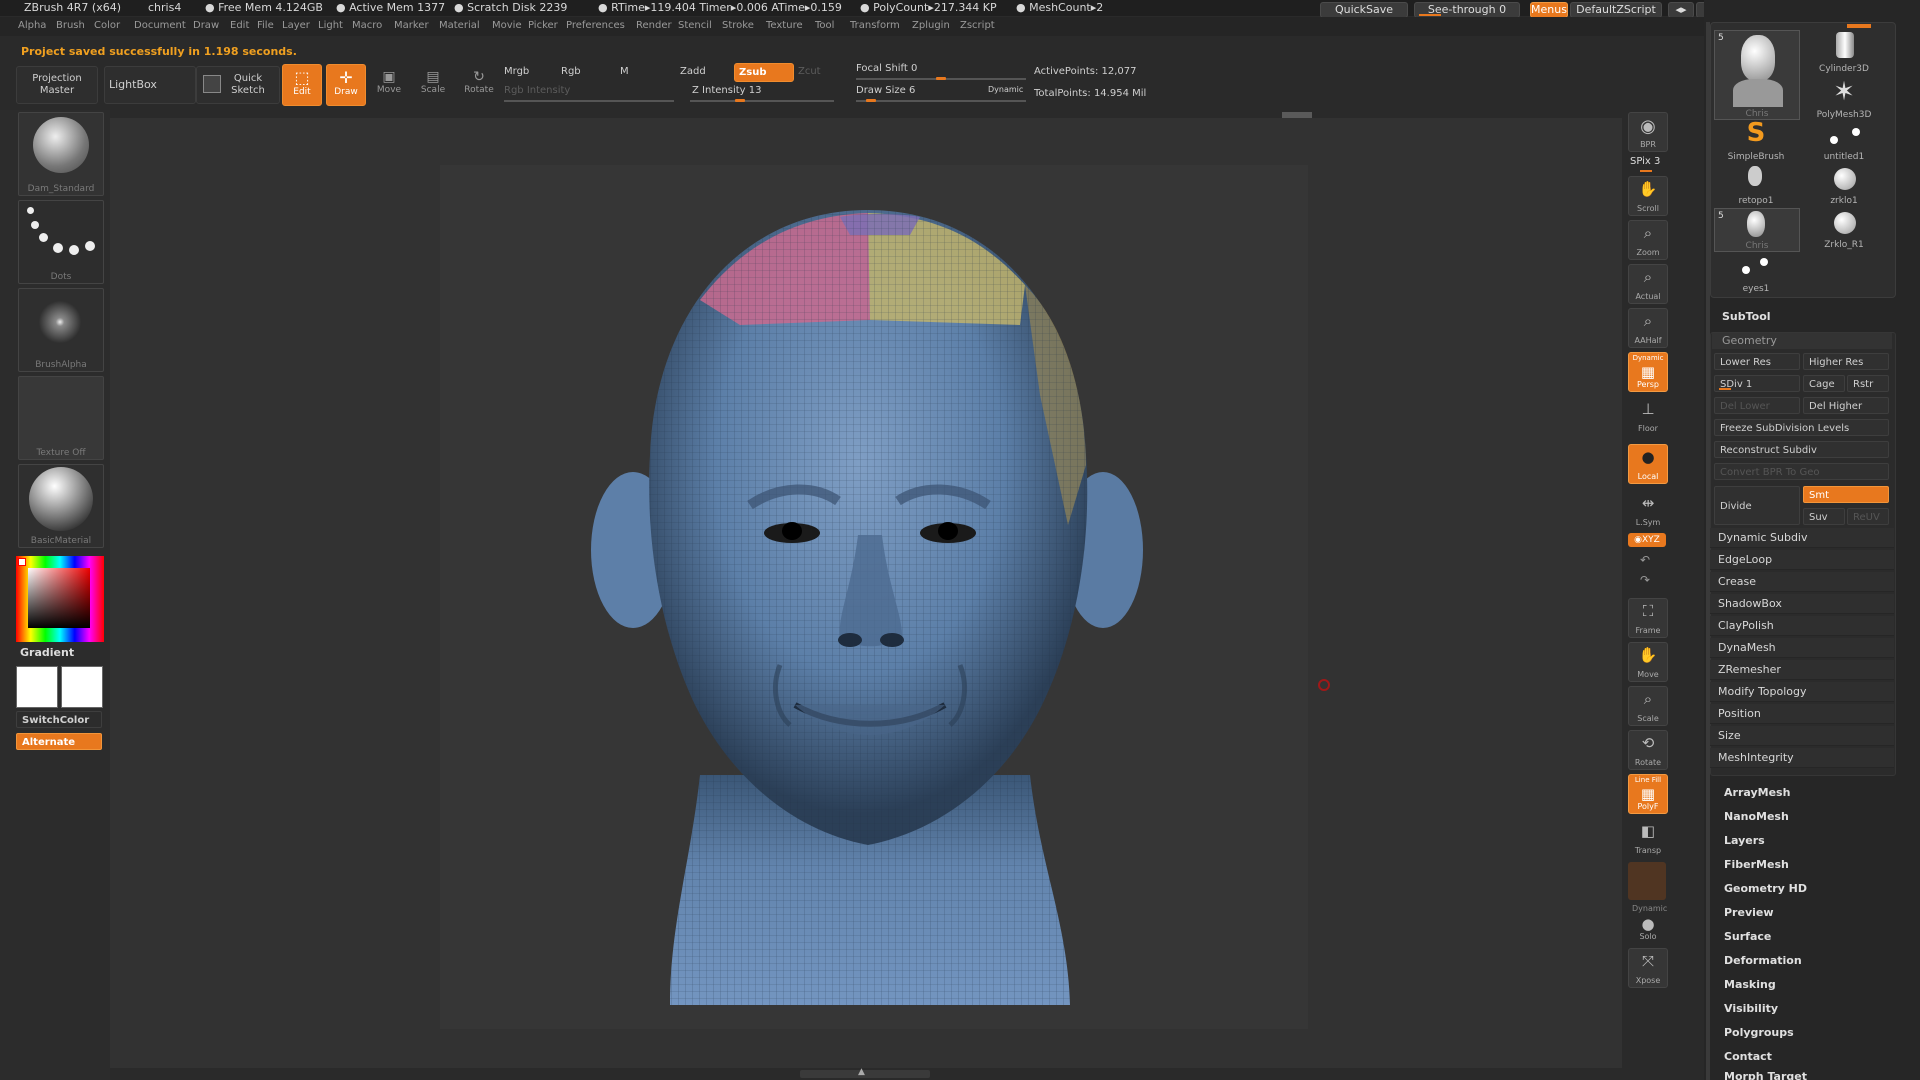 The image size is (1920, 1080). I want to click on projection-master-button: Projection Master, so click(57, 85).